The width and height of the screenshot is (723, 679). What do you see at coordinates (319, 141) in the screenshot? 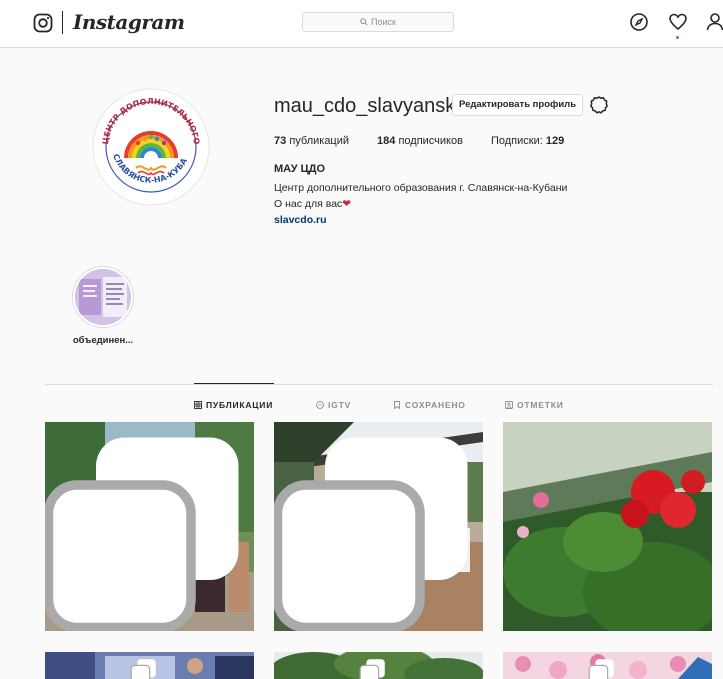
I see `posts-label: публикаций` at bounding box center [319, 141].